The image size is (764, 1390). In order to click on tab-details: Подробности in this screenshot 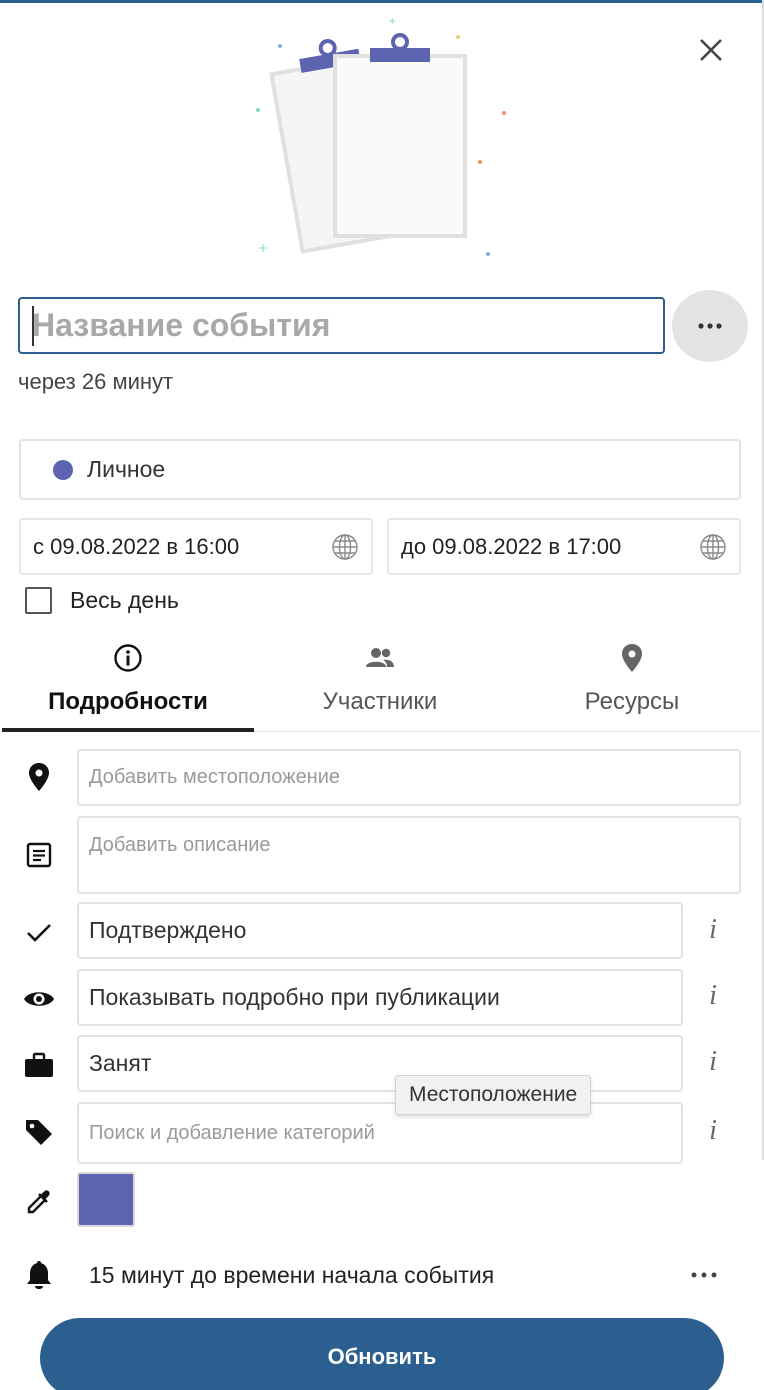, I will do `click(128, 685)`.